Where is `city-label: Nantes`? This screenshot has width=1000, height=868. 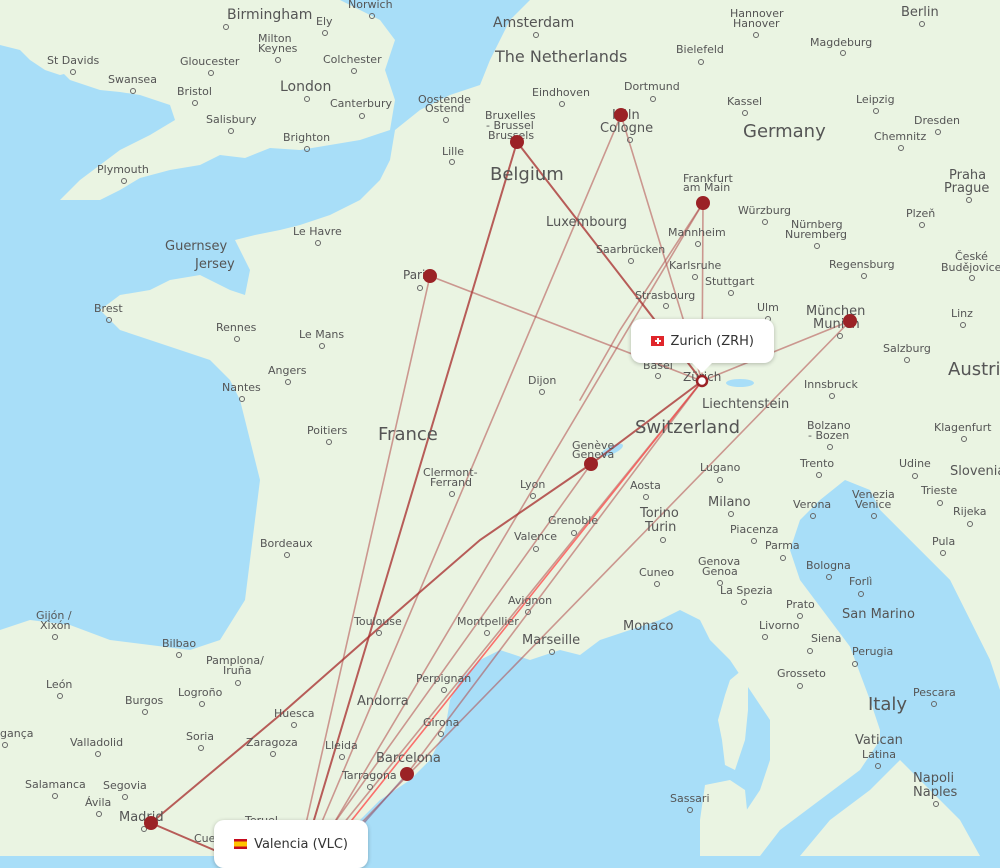 city-label: Nantes is located at coordinates (241, 387).